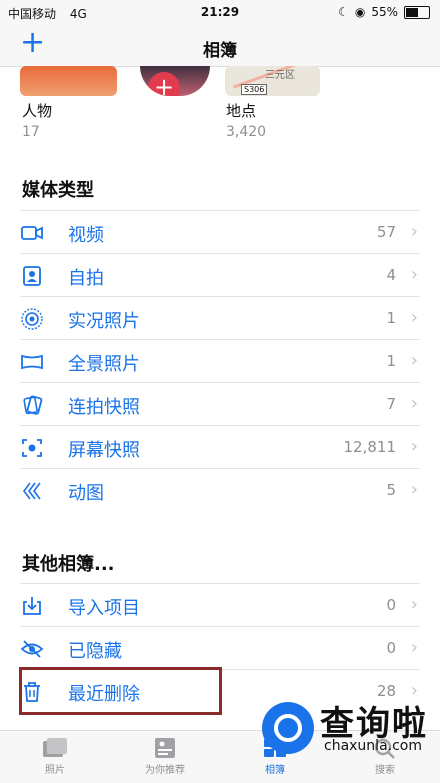  What do you see at coordinates (343, 12) in the screenshot?
I see `moon-icon: ☾` at bounding box center [343, 12].